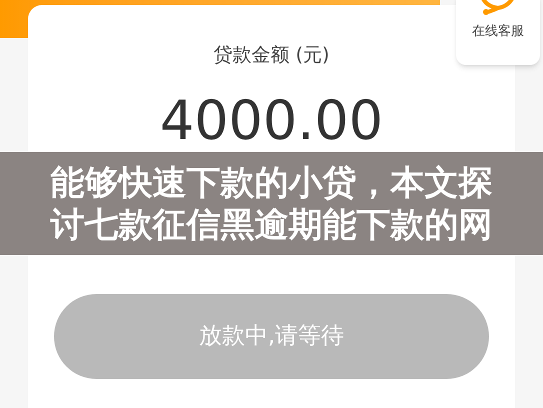  I want to click on support-panel: 在线客服, so click(498, 32).